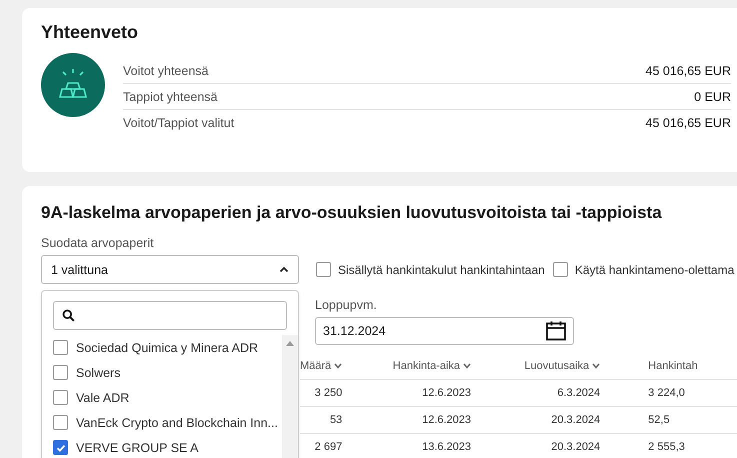 The width and height of the screenshot is (737, 458). What do you see at coordinates (352, 213) in the screenshot?
I see `section-title: 9A-laskelma arvopaperien ja arvo-osuuksien luovutusvoitoista tai -tappioista` at bounding box center [352, 213].